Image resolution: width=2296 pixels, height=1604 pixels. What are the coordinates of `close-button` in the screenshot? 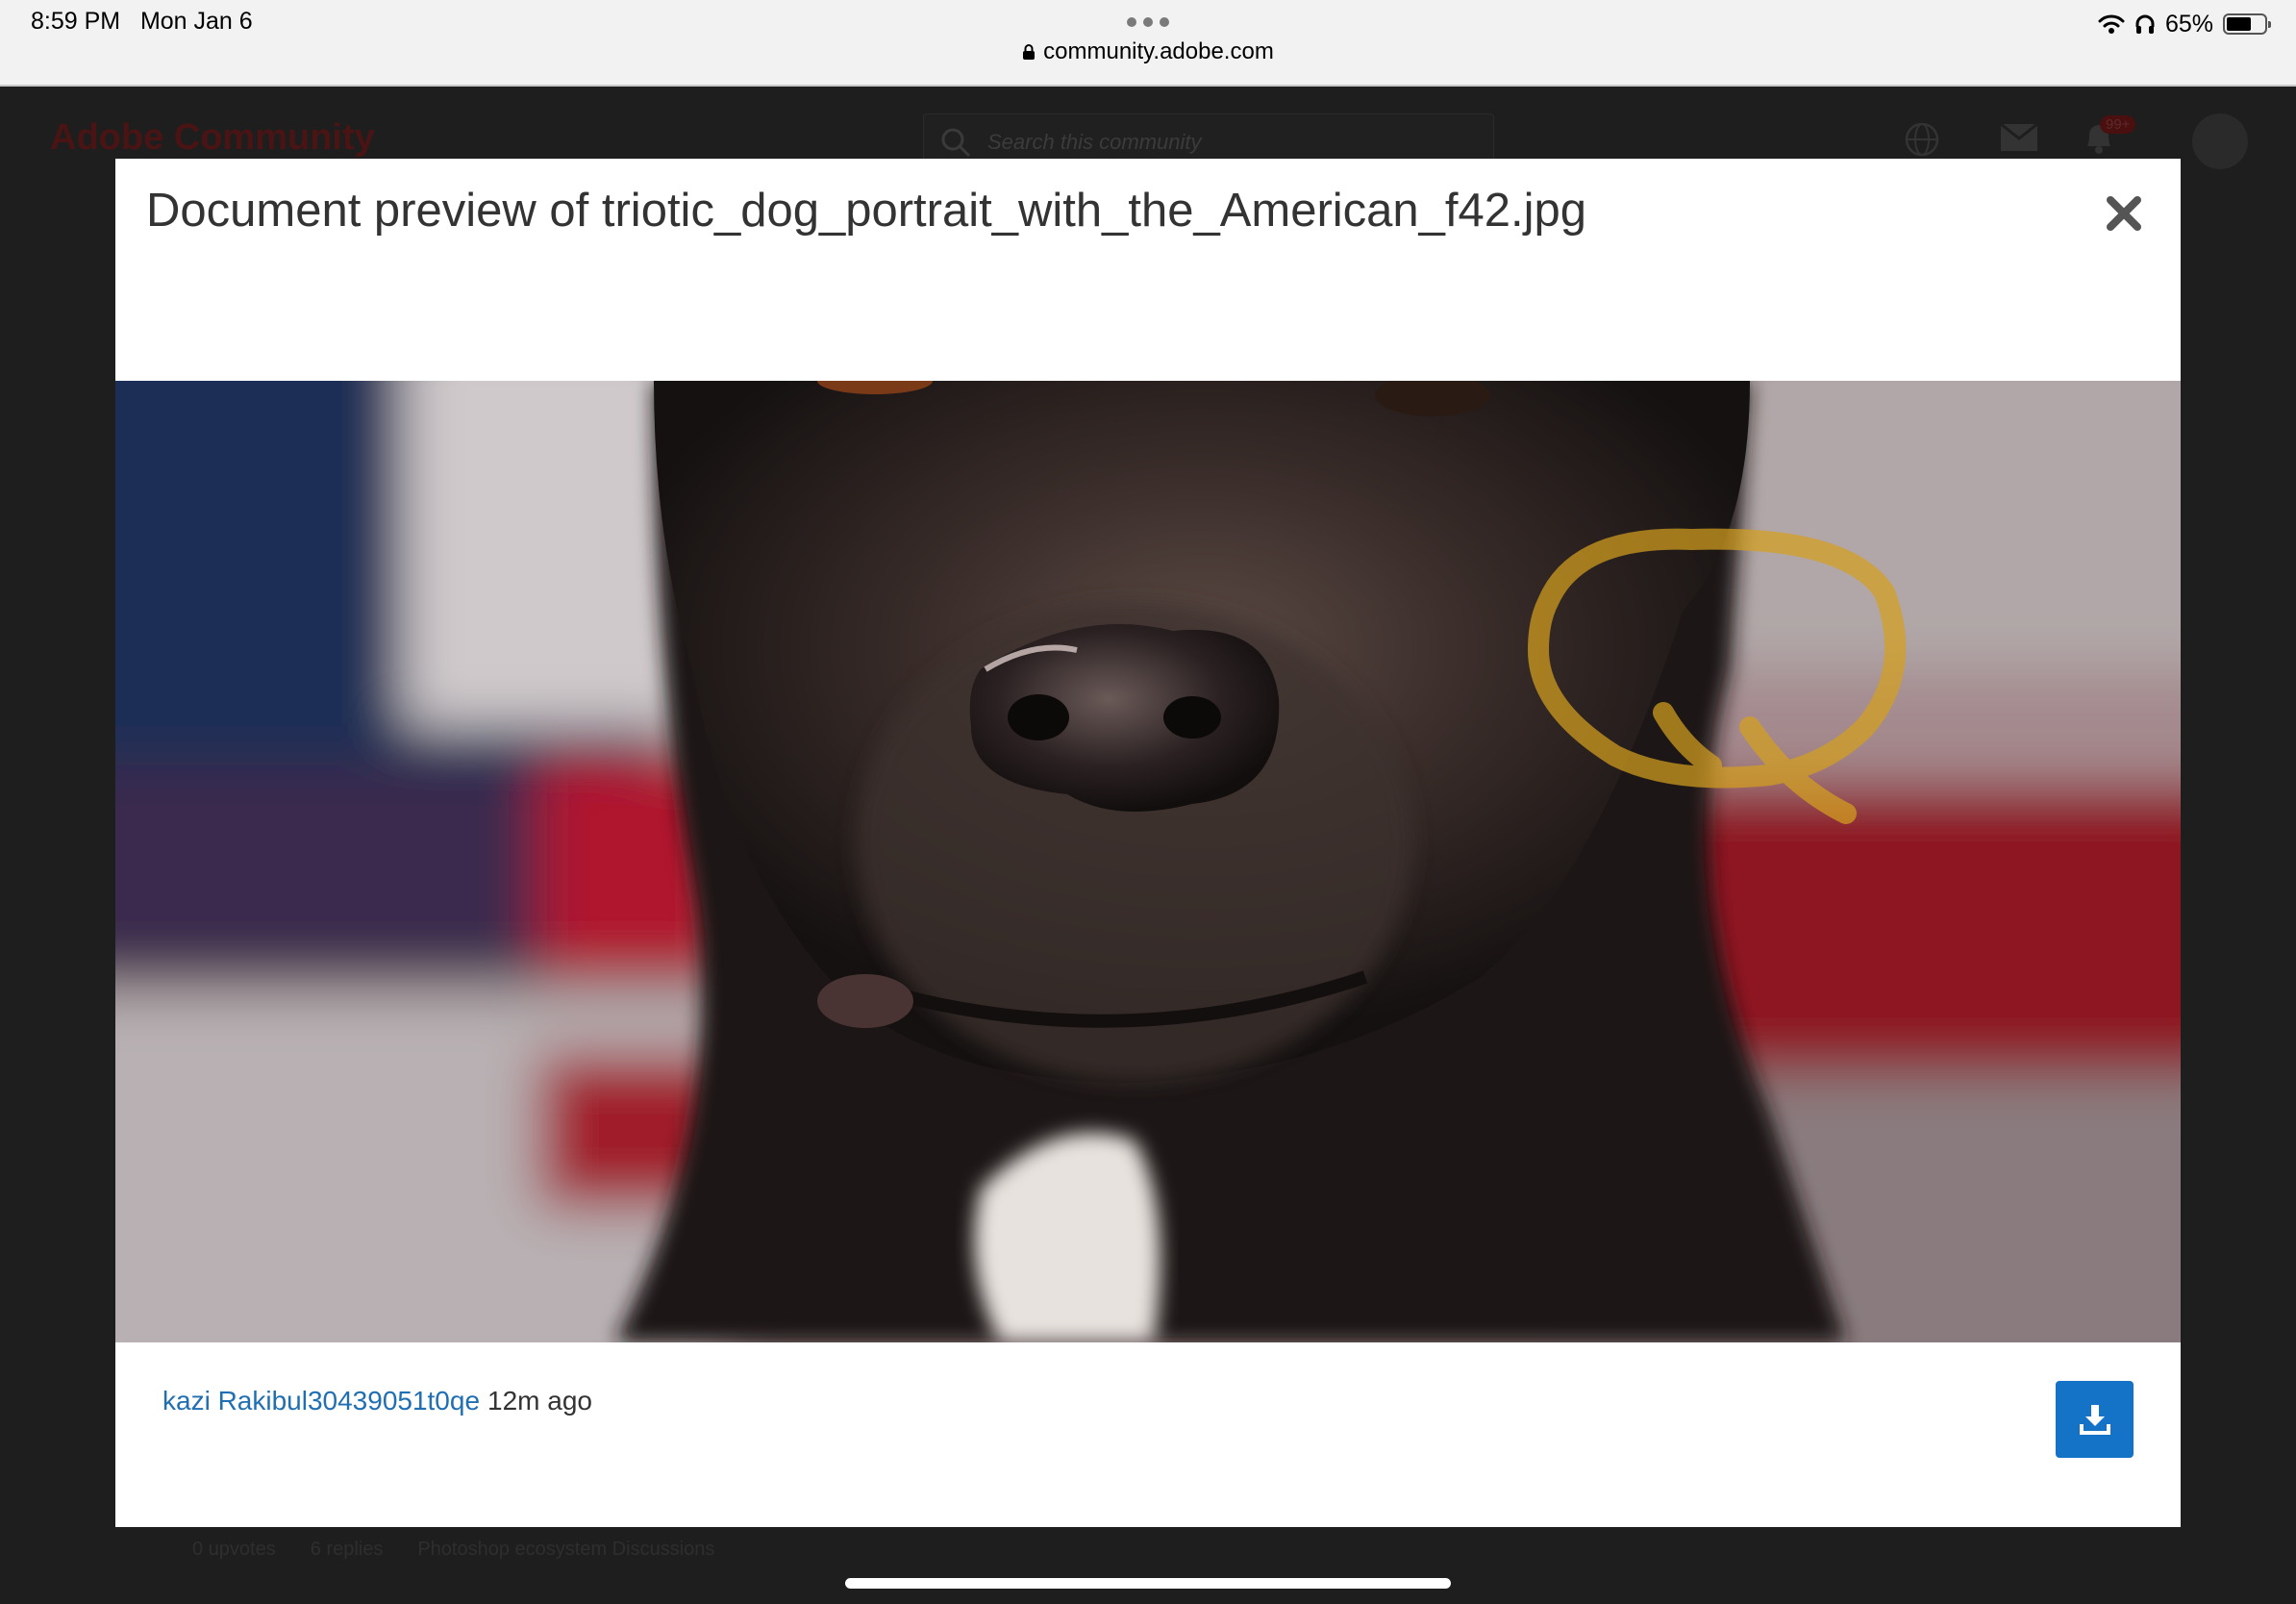 It's located at (2124, 213).